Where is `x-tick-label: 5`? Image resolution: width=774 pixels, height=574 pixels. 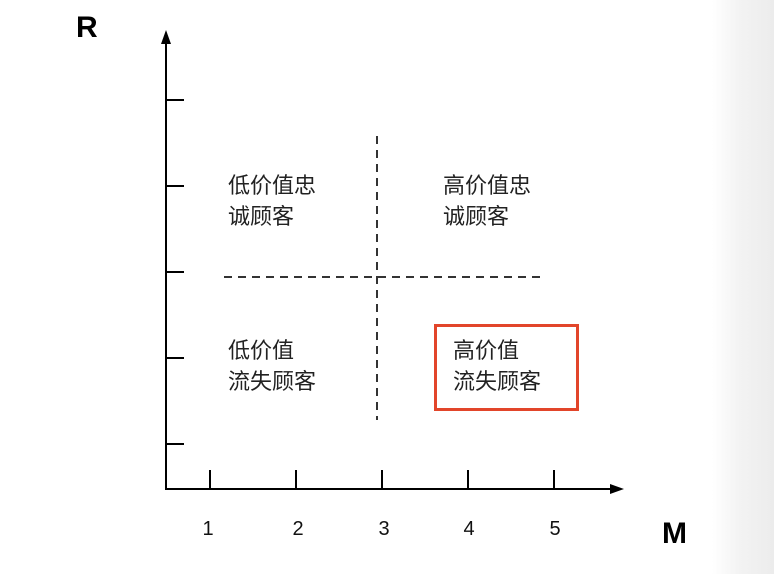
x-tick-label: 5 is located at coordinates (555, 529).